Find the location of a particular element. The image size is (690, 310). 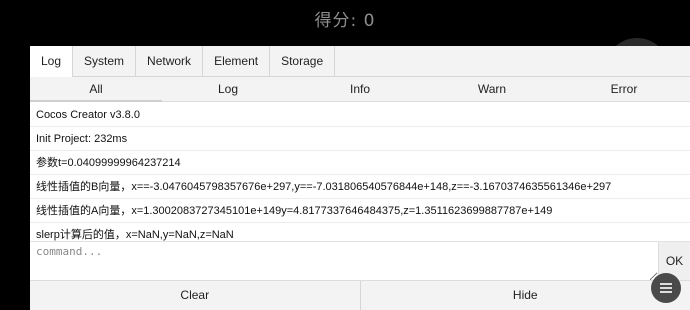

tab-storage: Storage is located at coordinates (303, 61).